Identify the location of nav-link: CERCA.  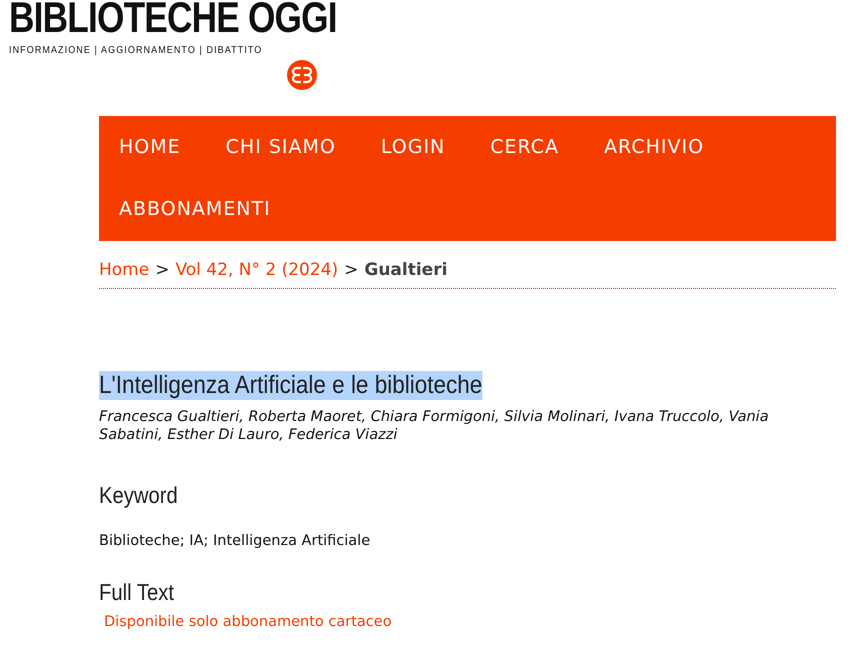
(527, 147).